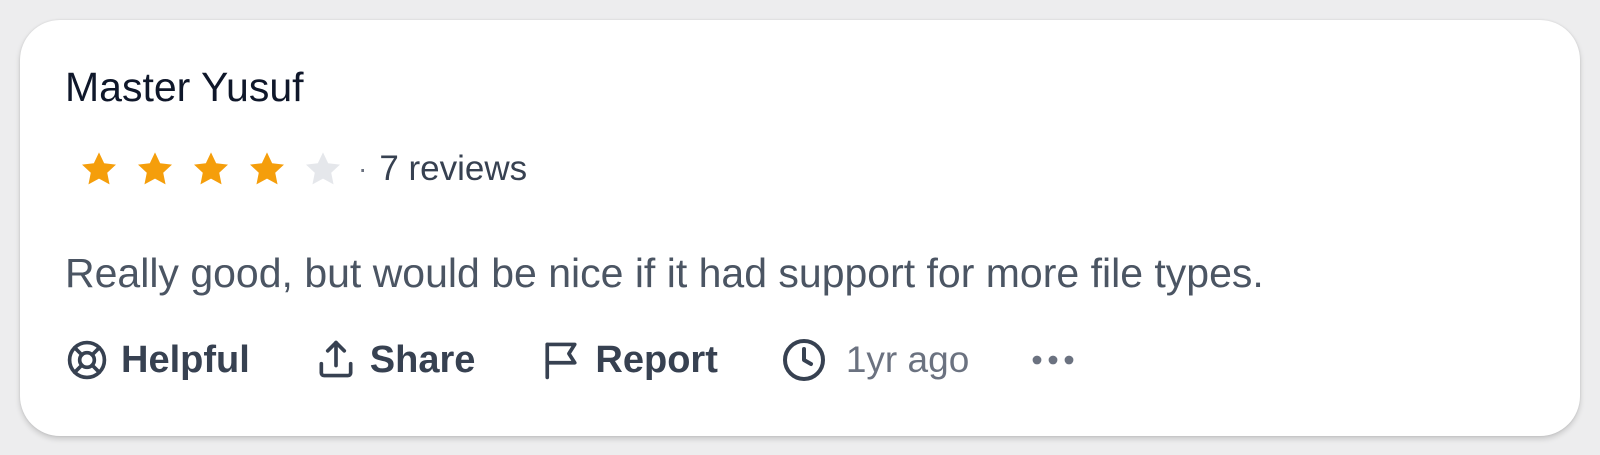  What do you see at coordinates (907, 359) in the screenshot?
I see `time-ago: 1yr ago` at bounding box center [907, 359].